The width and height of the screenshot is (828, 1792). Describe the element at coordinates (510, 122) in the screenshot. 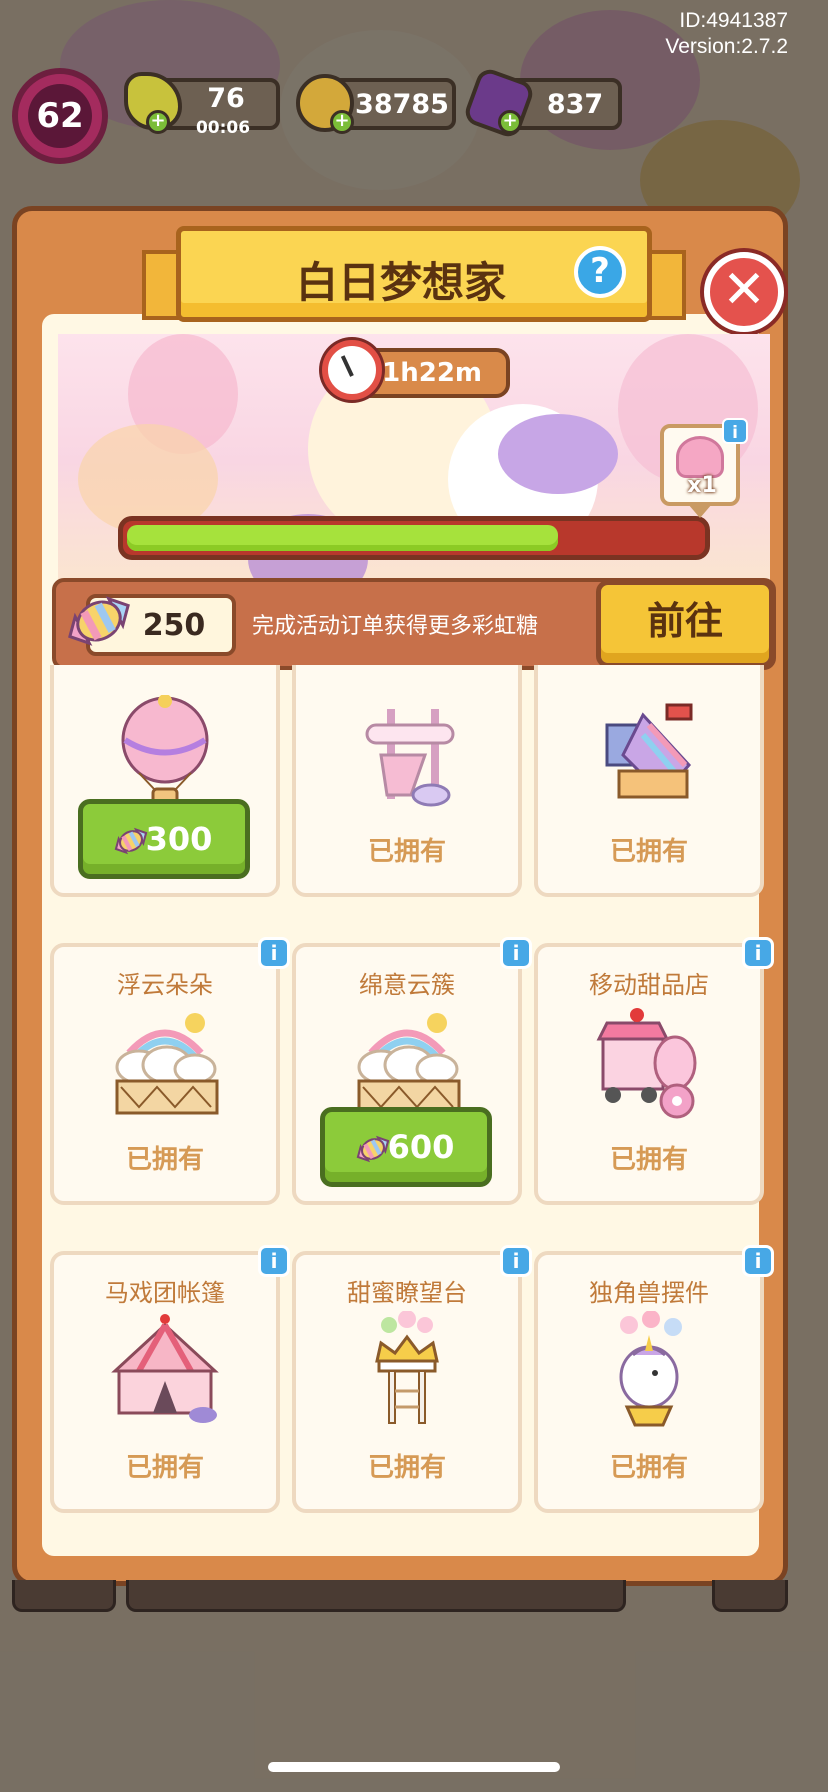

I see `add-gems-icon: +` at that location.